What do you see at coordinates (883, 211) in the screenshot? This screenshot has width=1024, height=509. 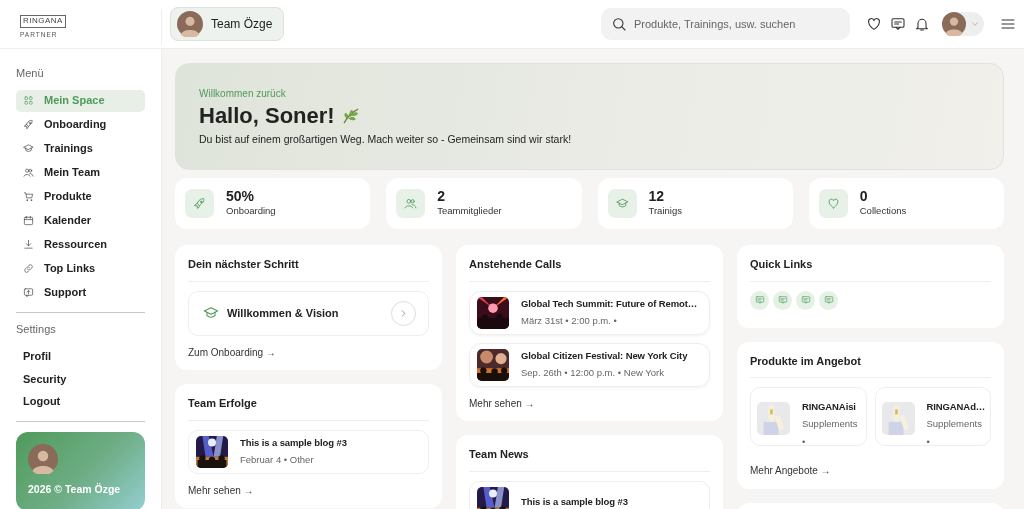 I see `stat-label: Collections` at bounding box center [883, 211].